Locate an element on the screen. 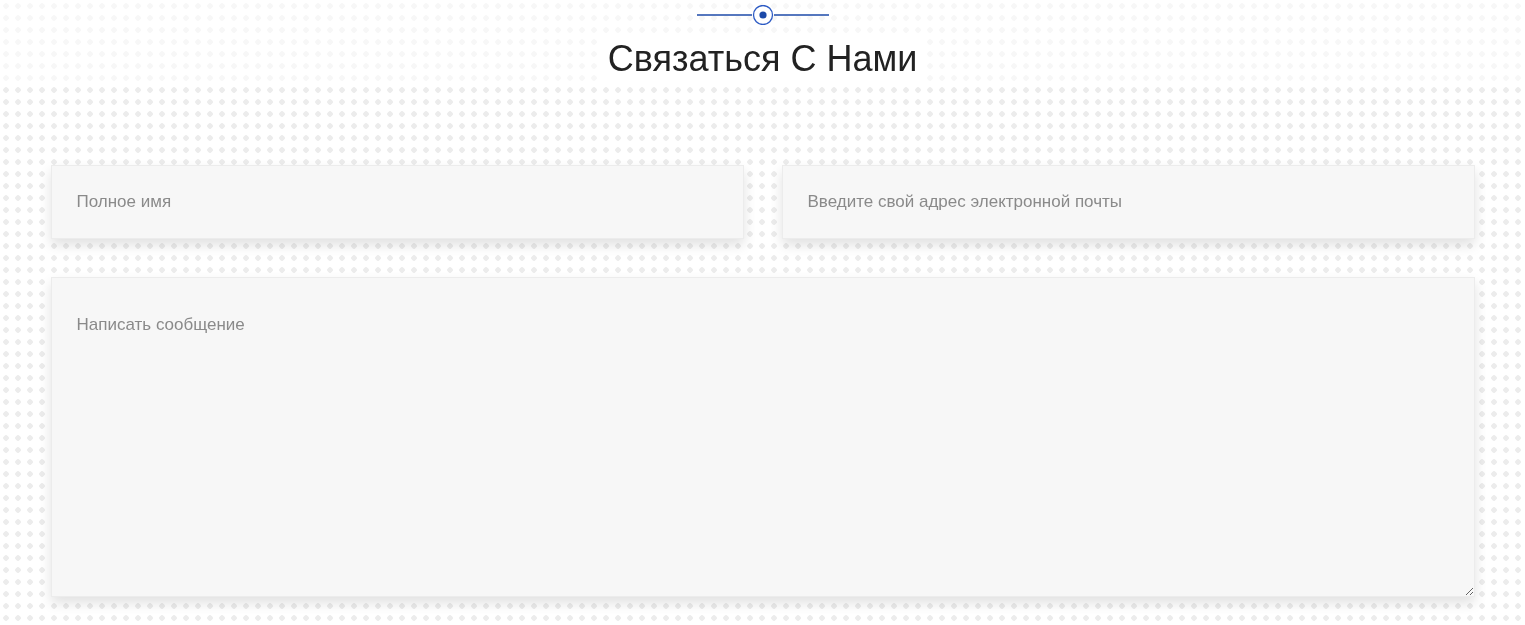 The width and height of the screenshot is (1525, 625). email-field: Введите свой адрес электронной почты is located at coordinates (1128, 202).